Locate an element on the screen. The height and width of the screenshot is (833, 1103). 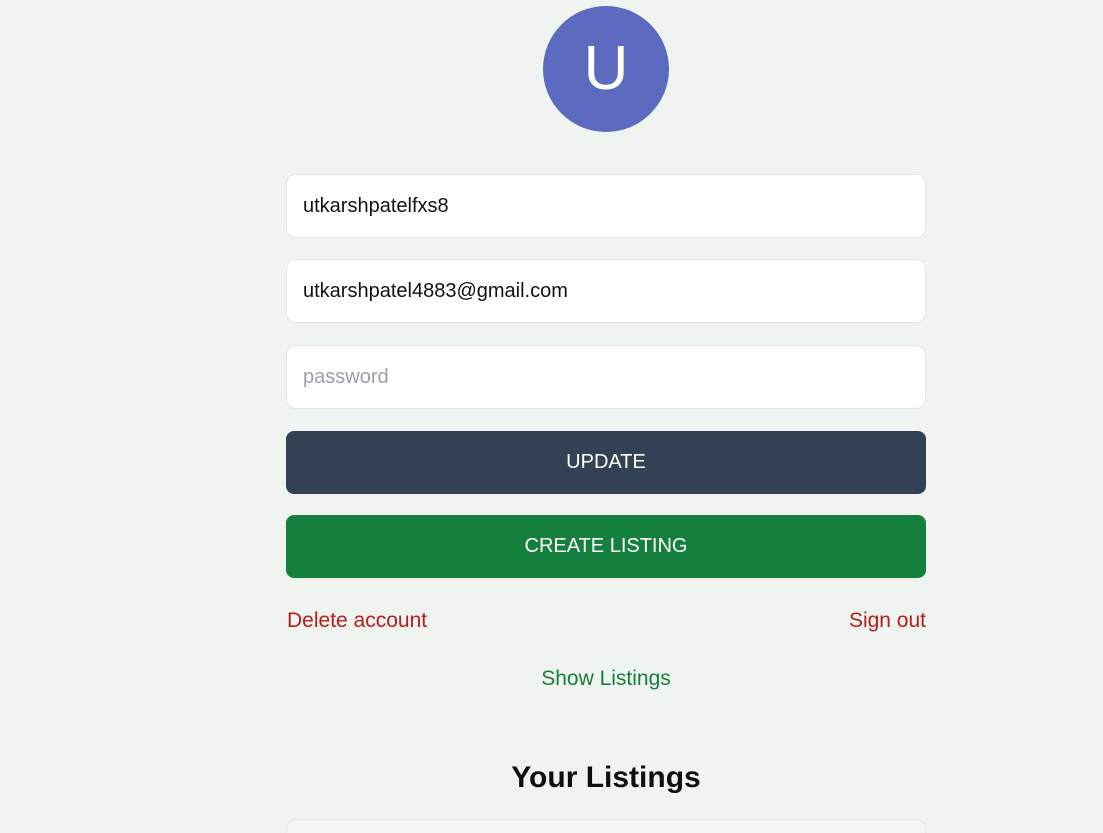
avatar-initial: U is located at coordinates (606, 68).